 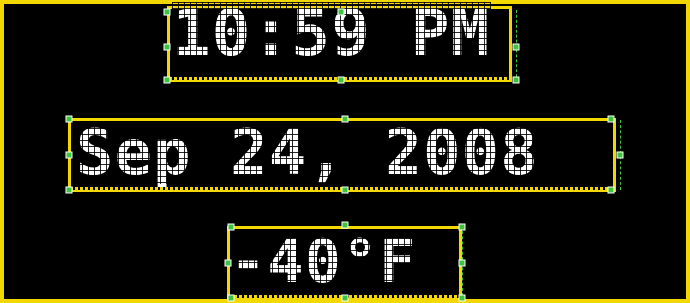 What do you see at coordinates (345, 225) in the screenshot?
I see `temperature-handle-top-center` at bounding box center [345, 225].